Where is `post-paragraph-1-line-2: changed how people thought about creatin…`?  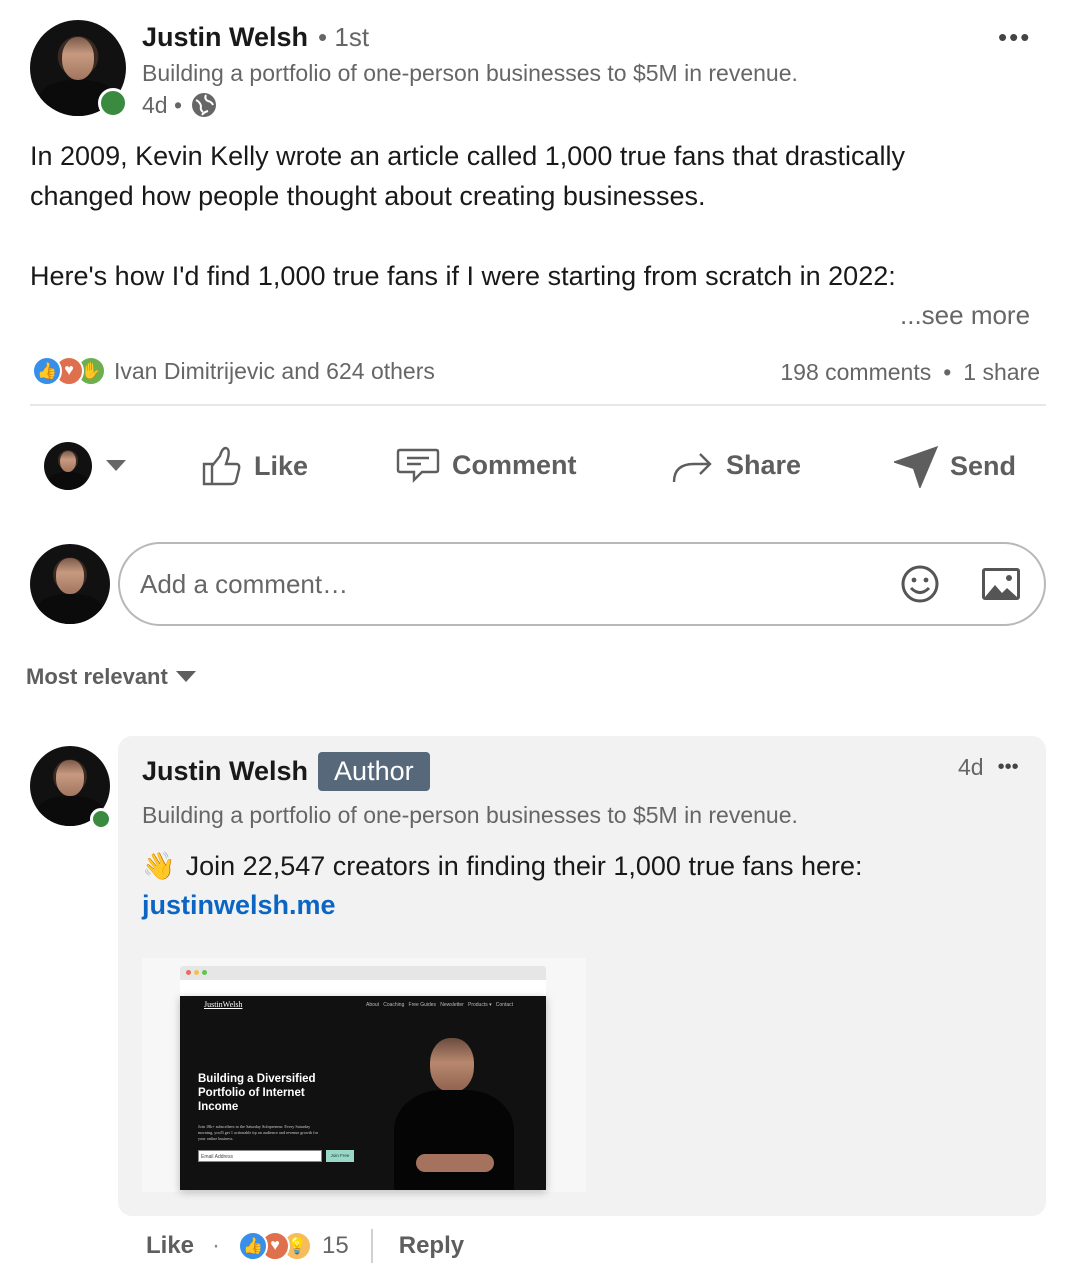 post-paragraph-1-line-2: changed how people thought about creatin… is located at coordinates (368, 196).